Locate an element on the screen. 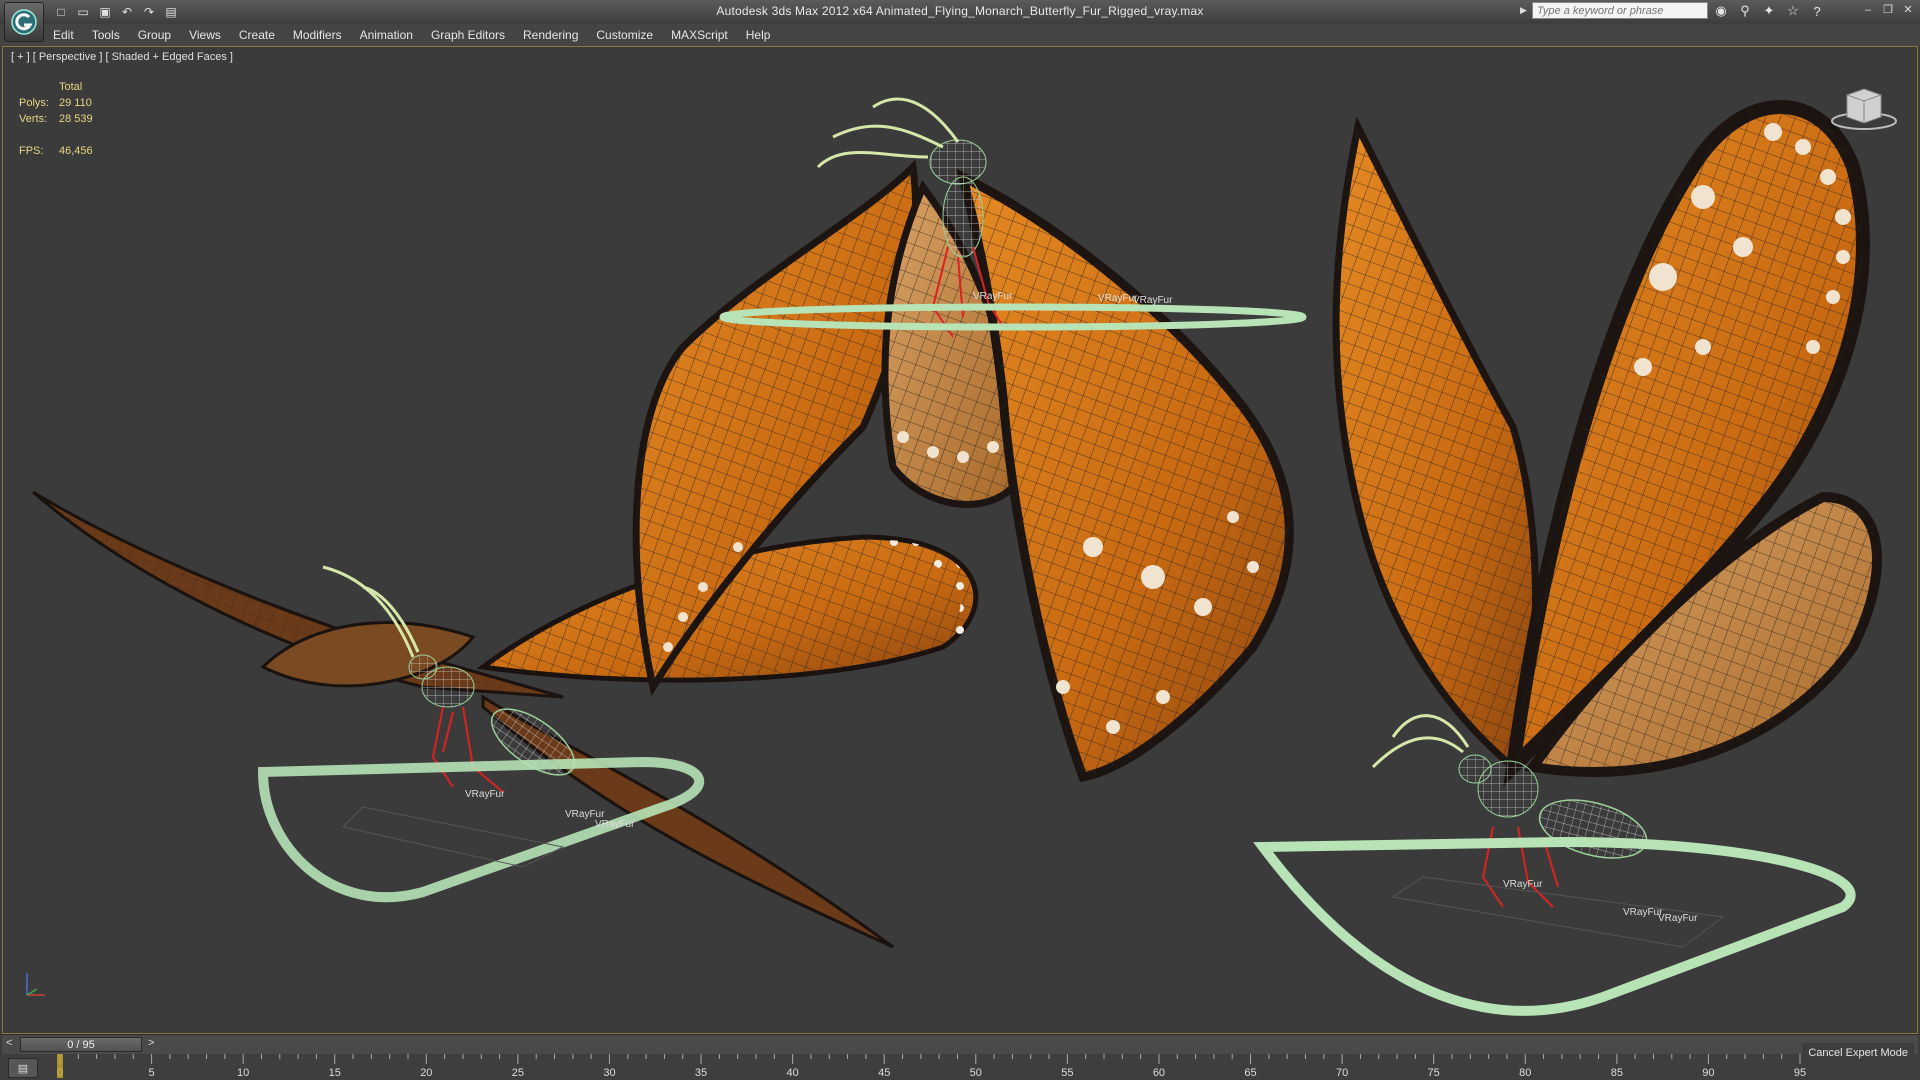  help-icon: ? is located at coordinates (1817, 11).